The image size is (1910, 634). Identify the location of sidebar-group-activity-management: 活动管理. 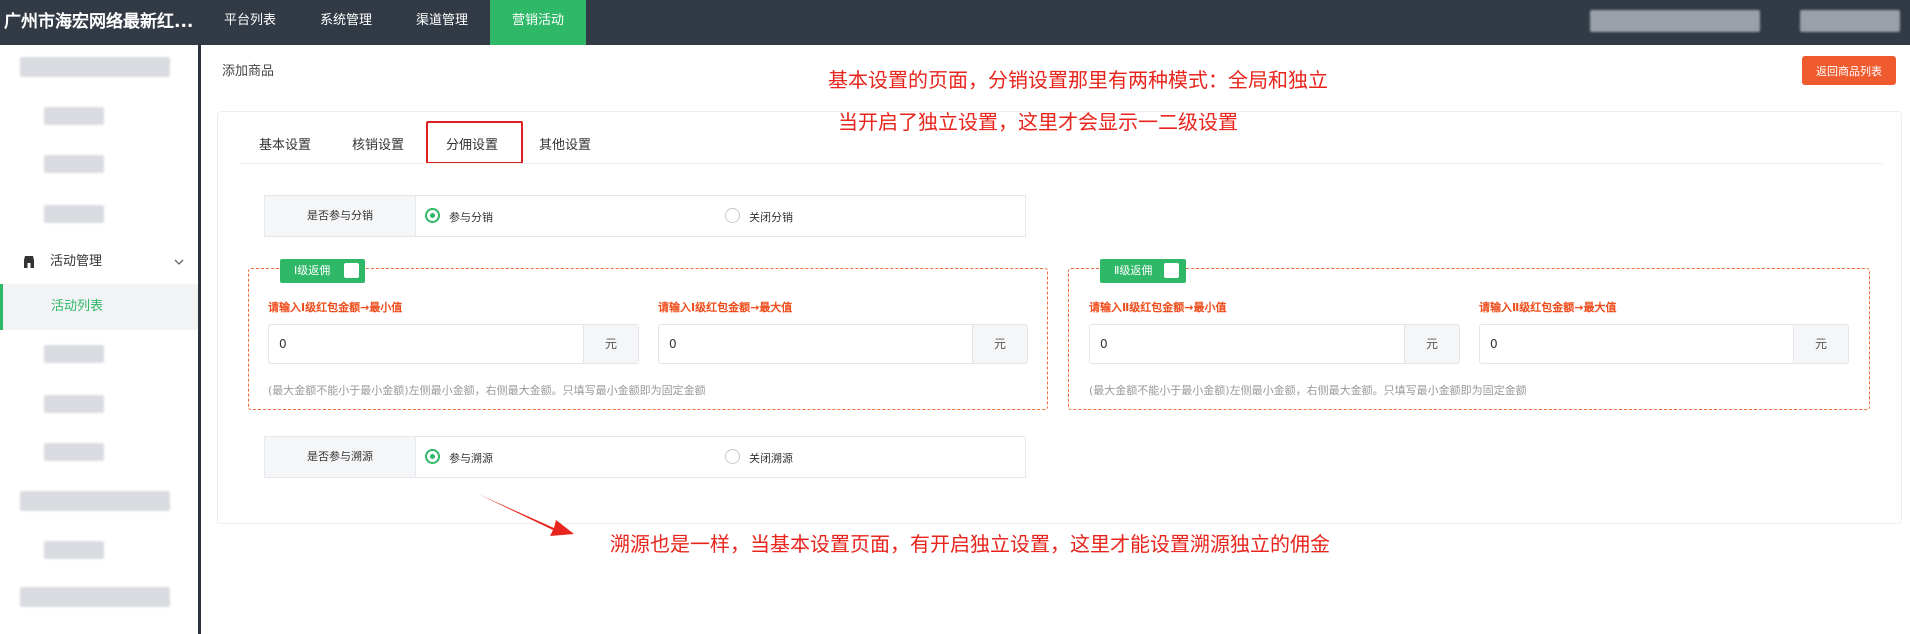
(99, 262).